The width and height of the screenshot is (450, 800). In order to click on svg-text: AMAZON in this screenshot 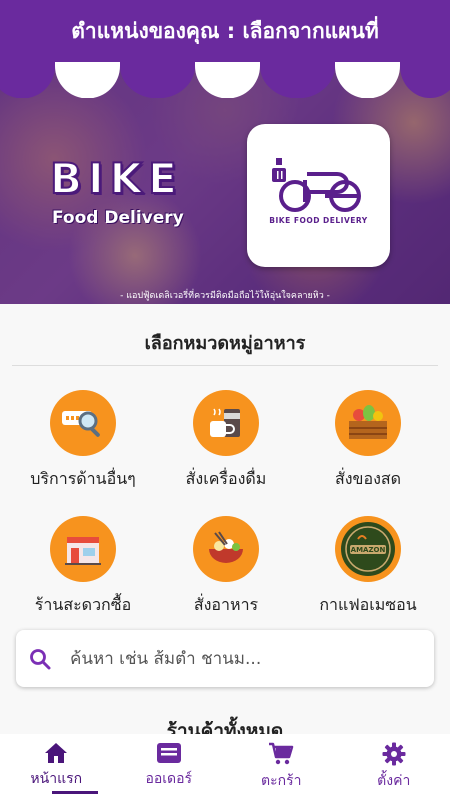, I will do `click(368, 550)`.